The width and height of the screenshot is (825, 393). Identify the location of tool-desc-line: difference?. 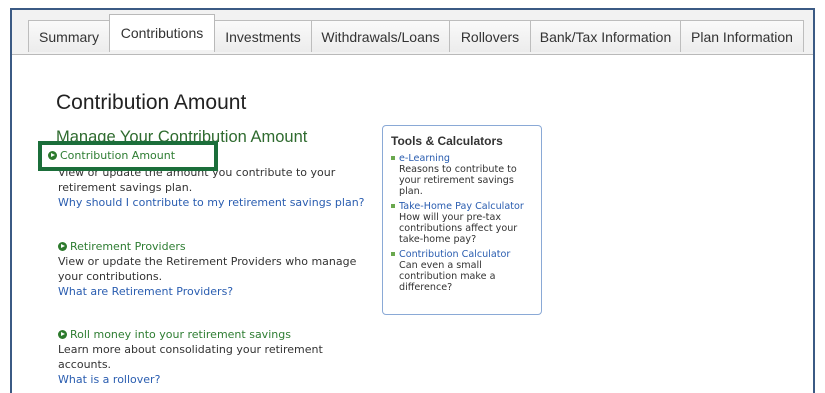
(426, 287).